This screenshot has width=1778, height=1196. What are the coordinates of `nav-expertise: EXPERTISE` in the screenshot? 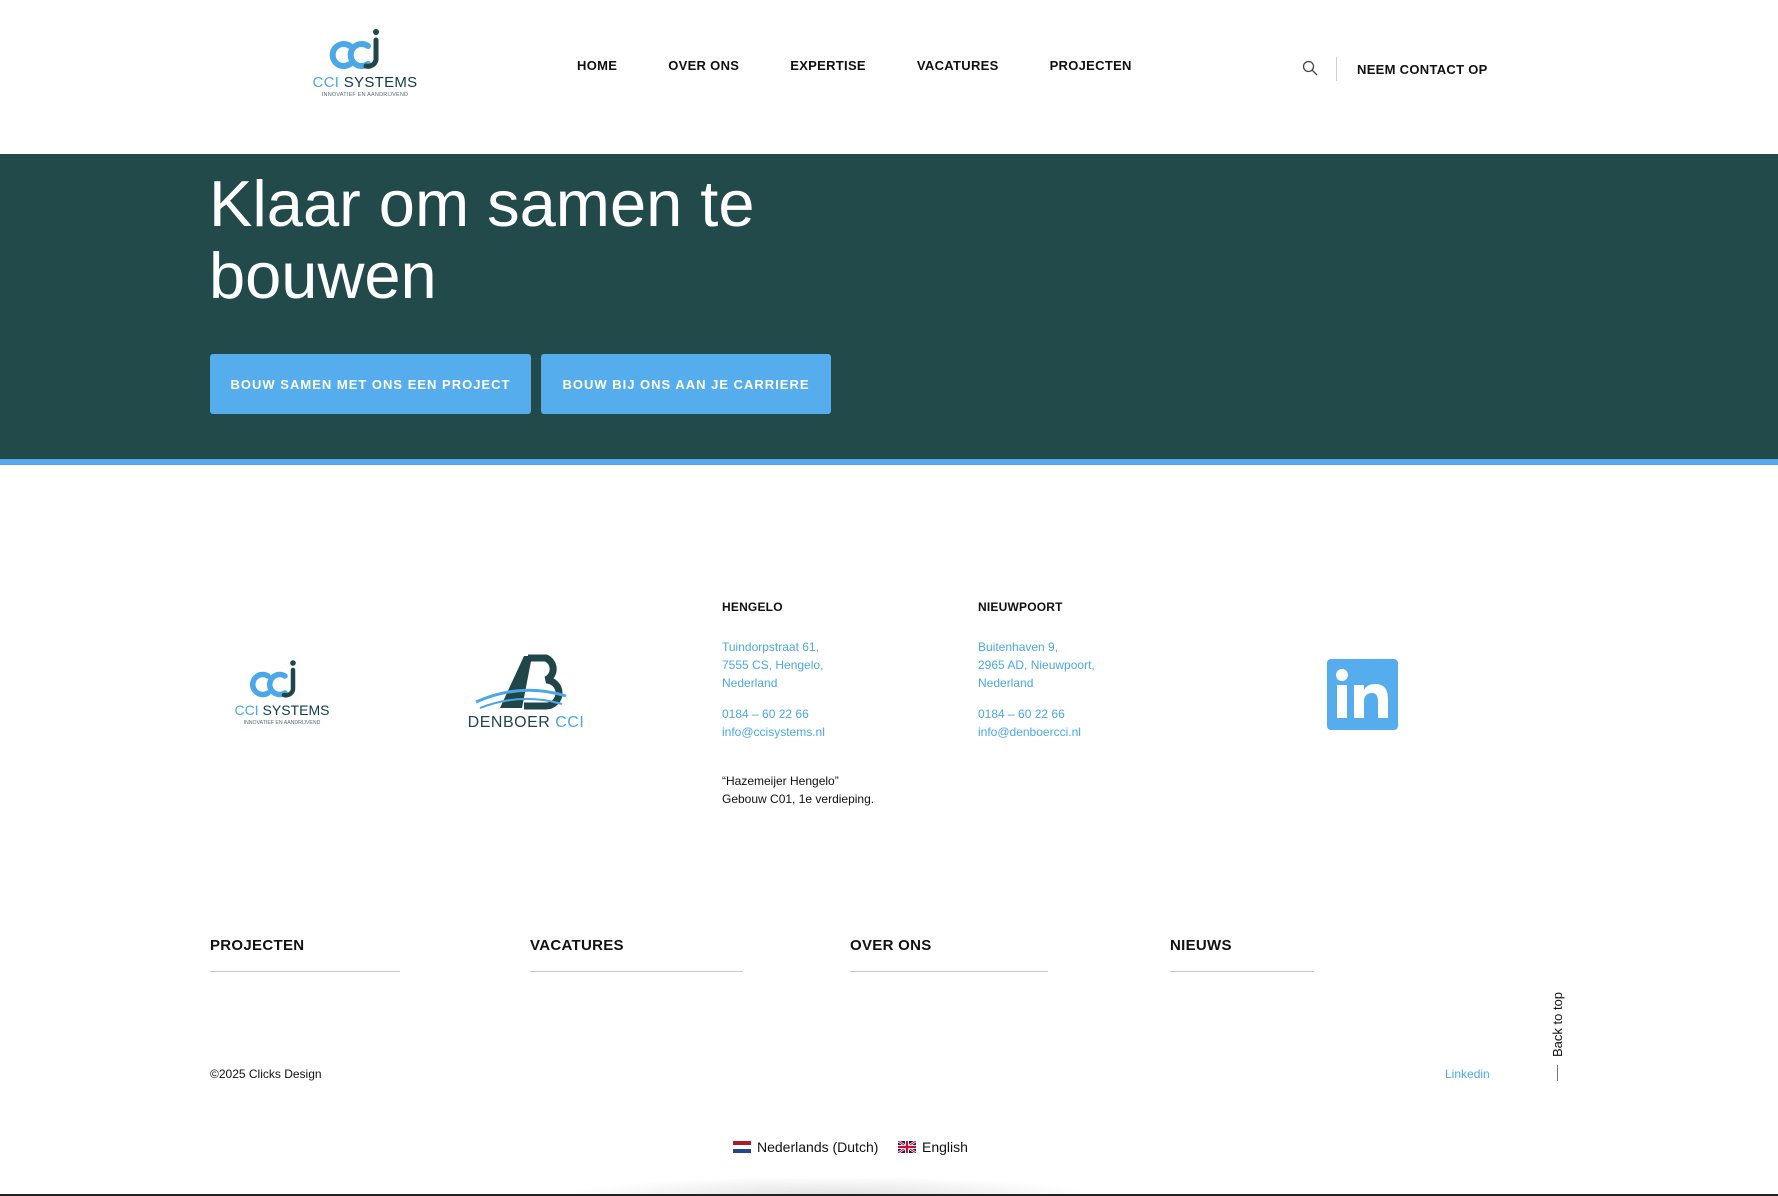 It's located at (828, 65).